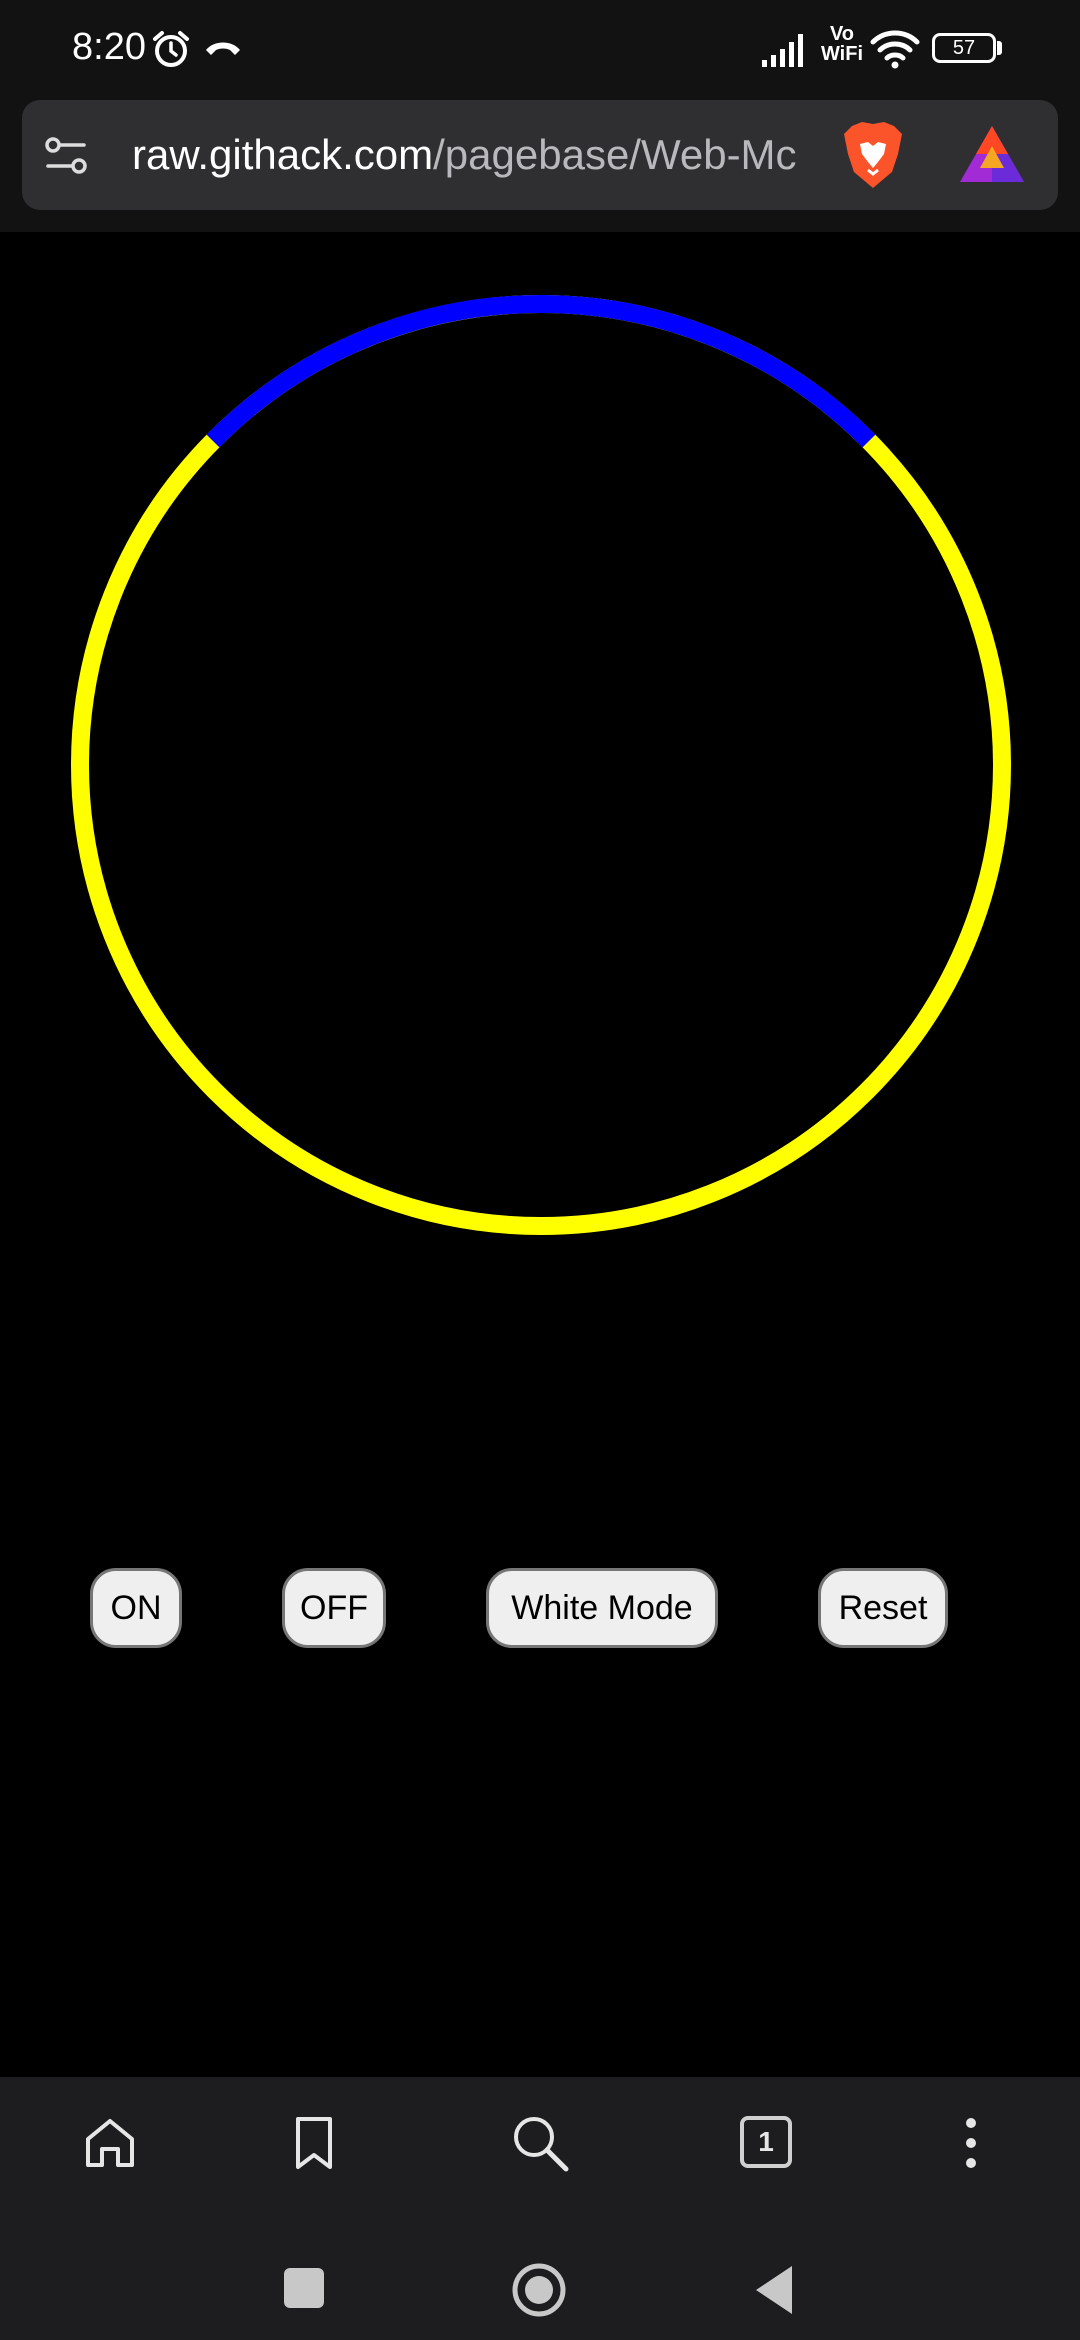 This screenshot has height=2340, width=1080. Describe the element at coordinates (895, 49) in the screenshot. I see `wifi-icon` at that location.